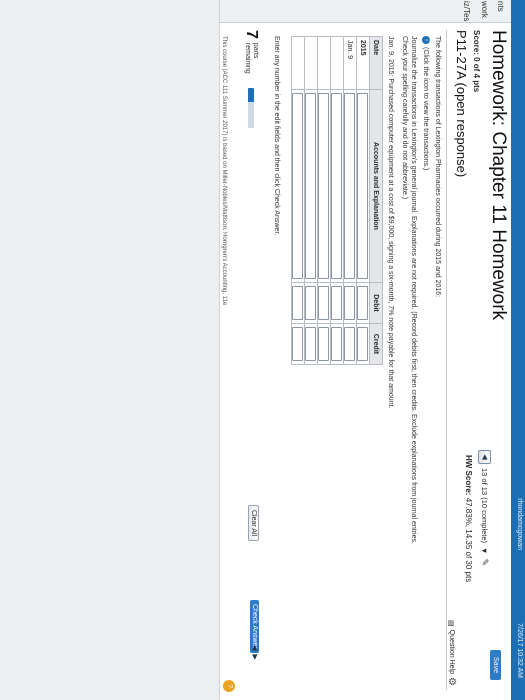  What do you see at coordinates (495, 665) in the screenshot?
I see `save-button: Save` at bounding box center [495, 665].